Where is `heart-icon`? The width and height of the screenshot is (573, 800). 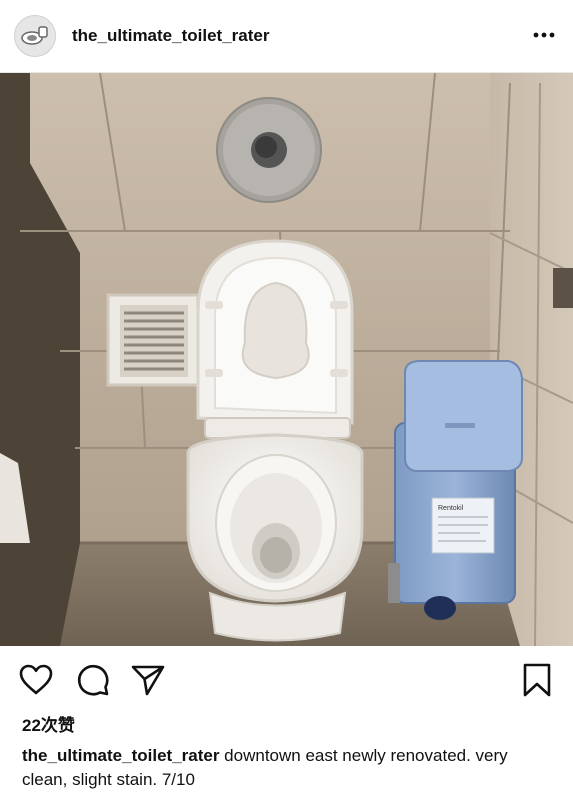 heart-icon is located at coordinates (36, 679).